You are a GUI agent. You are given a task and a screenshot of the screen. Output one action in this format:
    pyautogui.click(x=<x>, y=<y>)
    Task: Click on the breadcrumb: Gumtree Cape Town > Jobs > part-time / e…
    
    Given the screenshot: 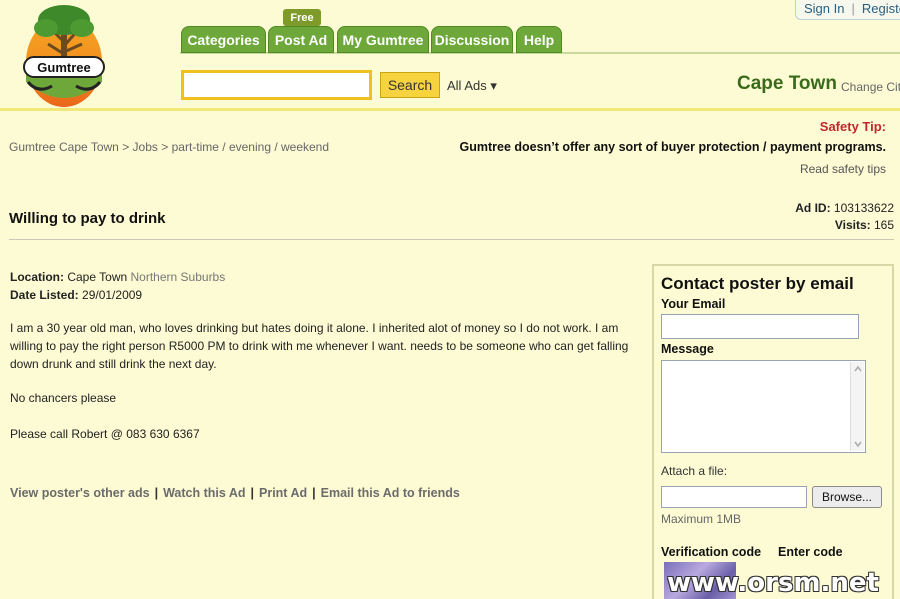 What is the action you would take?
    pyautogui.click(x=169, y=147)
    